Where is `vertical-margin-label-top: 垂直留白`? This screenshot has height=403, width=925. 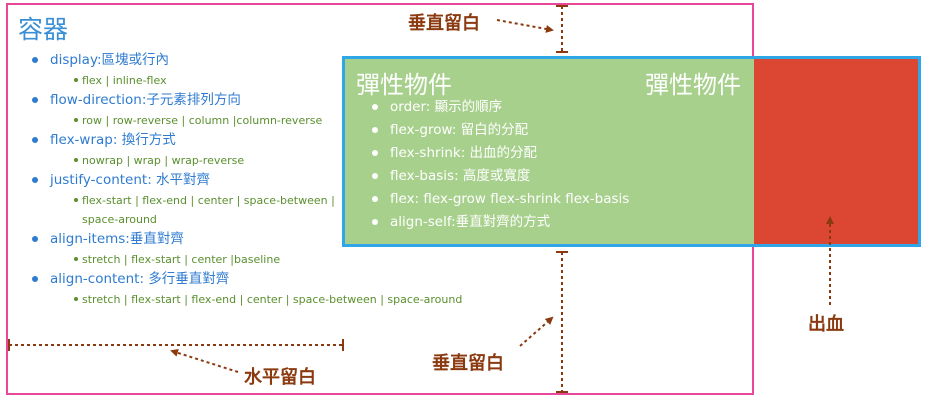 vertical-margin-label-top: 垂直留白 is located at coordinates (444, 23).